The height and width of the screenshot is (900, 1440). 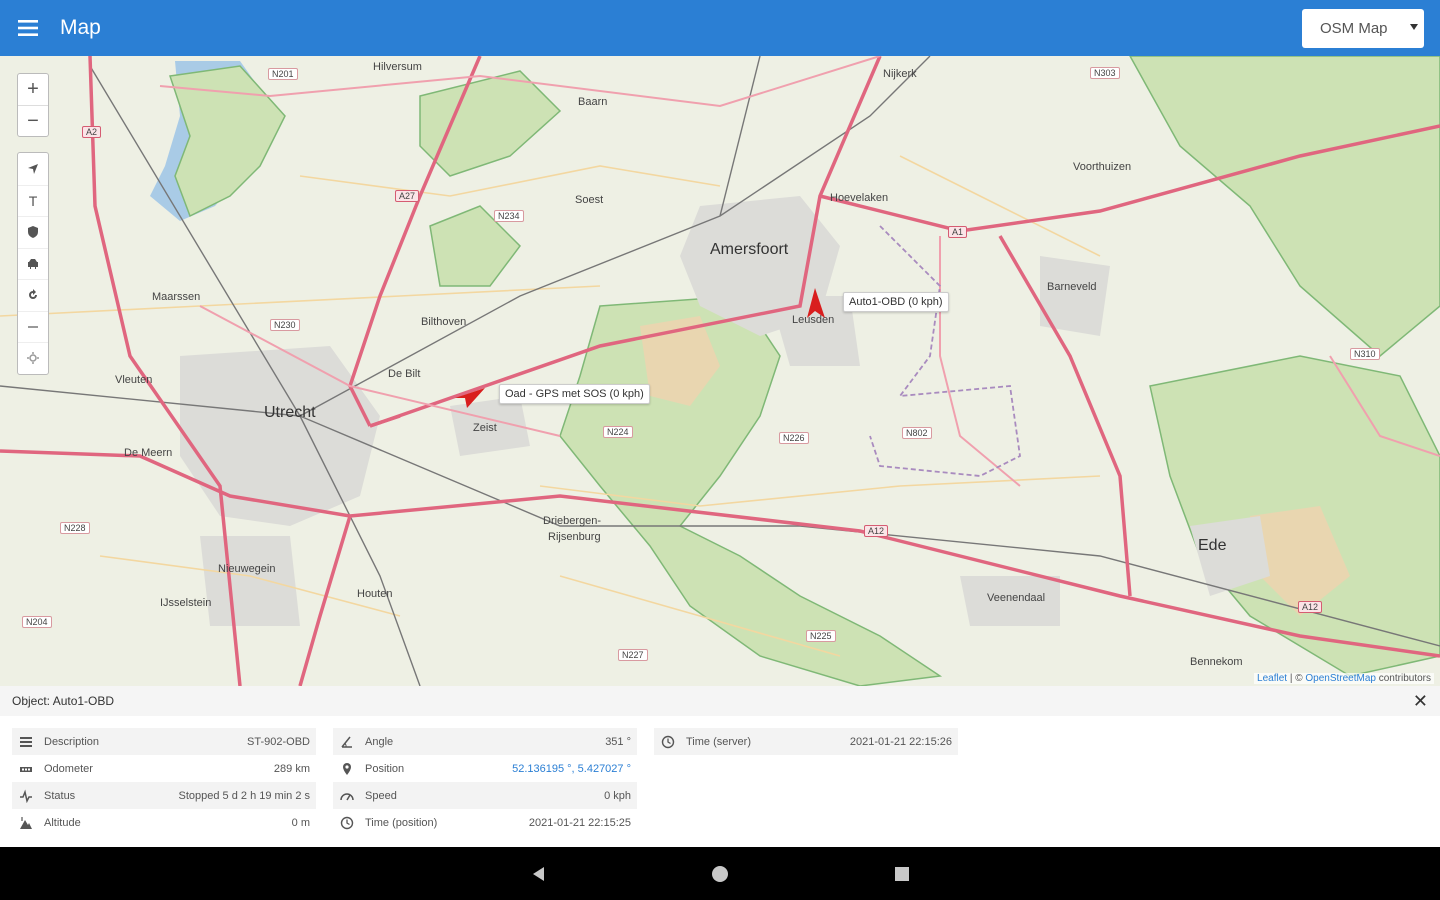 What do you see at coordinates (401, 822) in the screenshot?
I see `detail-label: Time (position)` at bounding box center [401, 822].